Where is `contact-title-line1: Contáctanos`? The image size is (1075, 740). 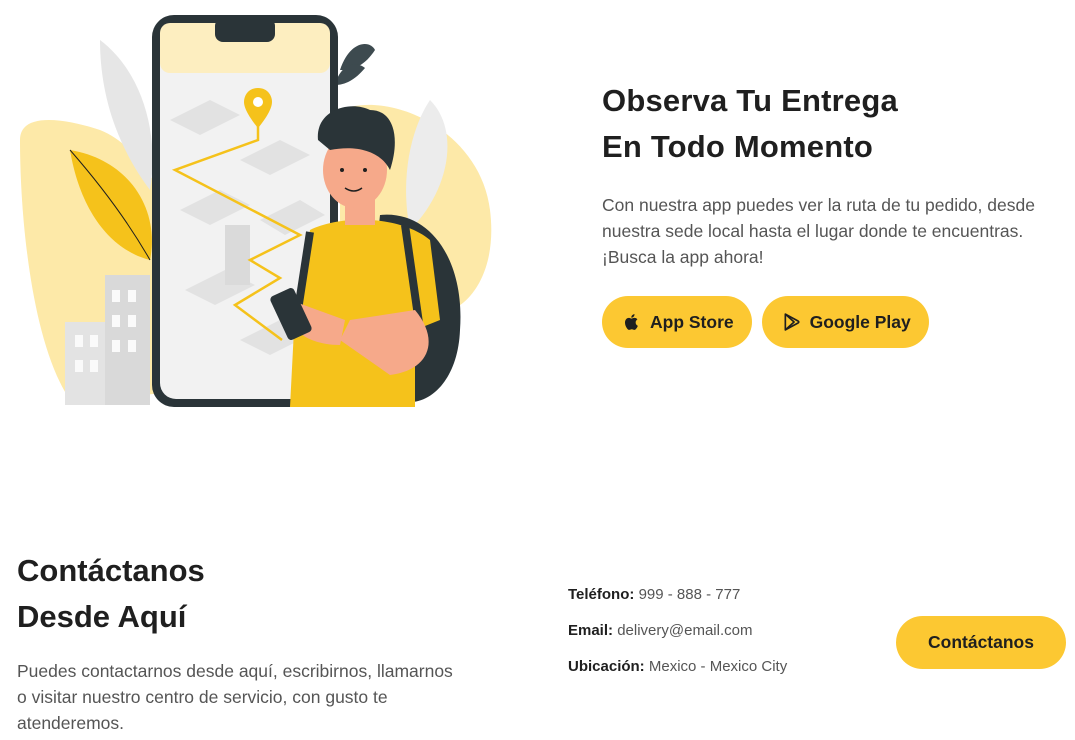 contact-title-line1: Contáctanos is located at coordinates (111, 570).